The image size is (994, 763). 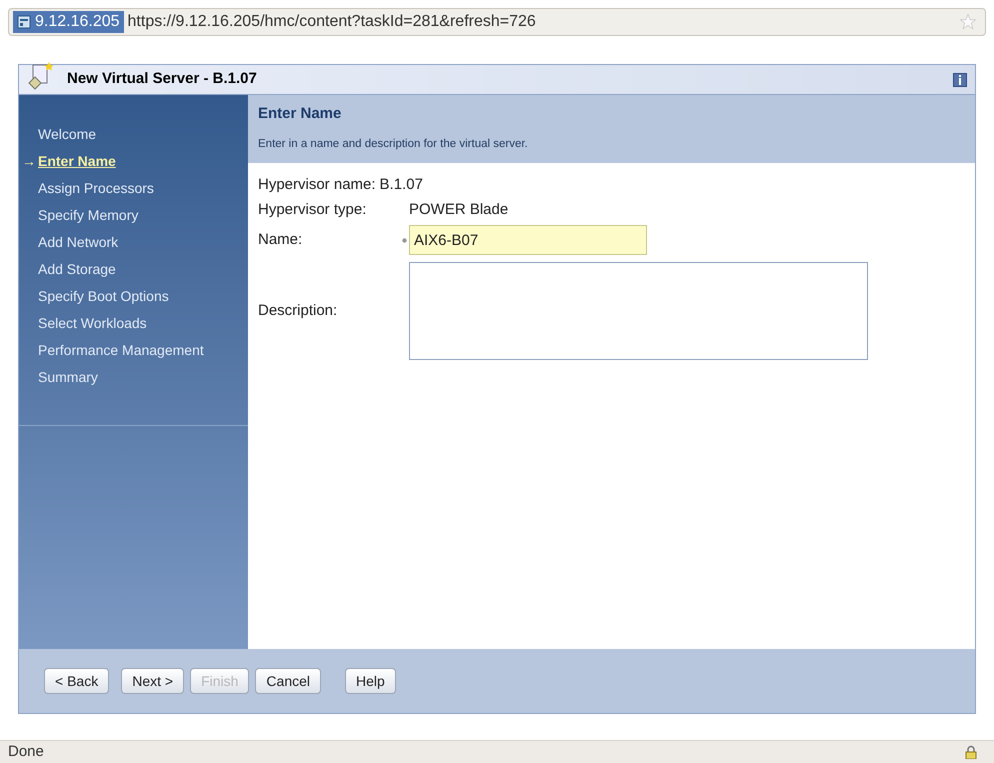 I want to click on info-label: Hypervisor name:, so click(x=317, y=185).